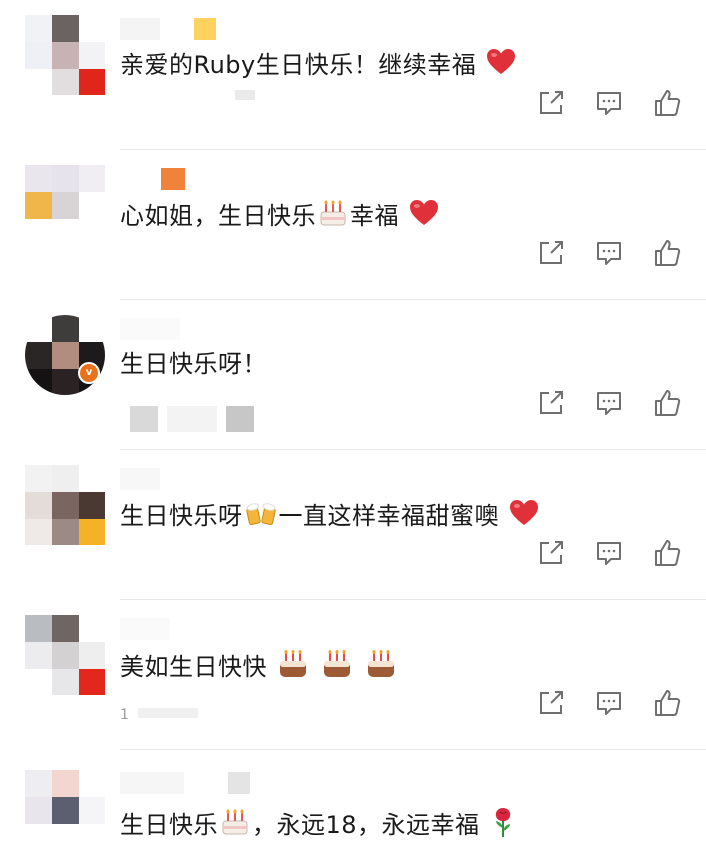 This screenshot has height=852, width=706. I want to click on comment-text: 心如姐，生日快乐 幸福, so click(280, 217).